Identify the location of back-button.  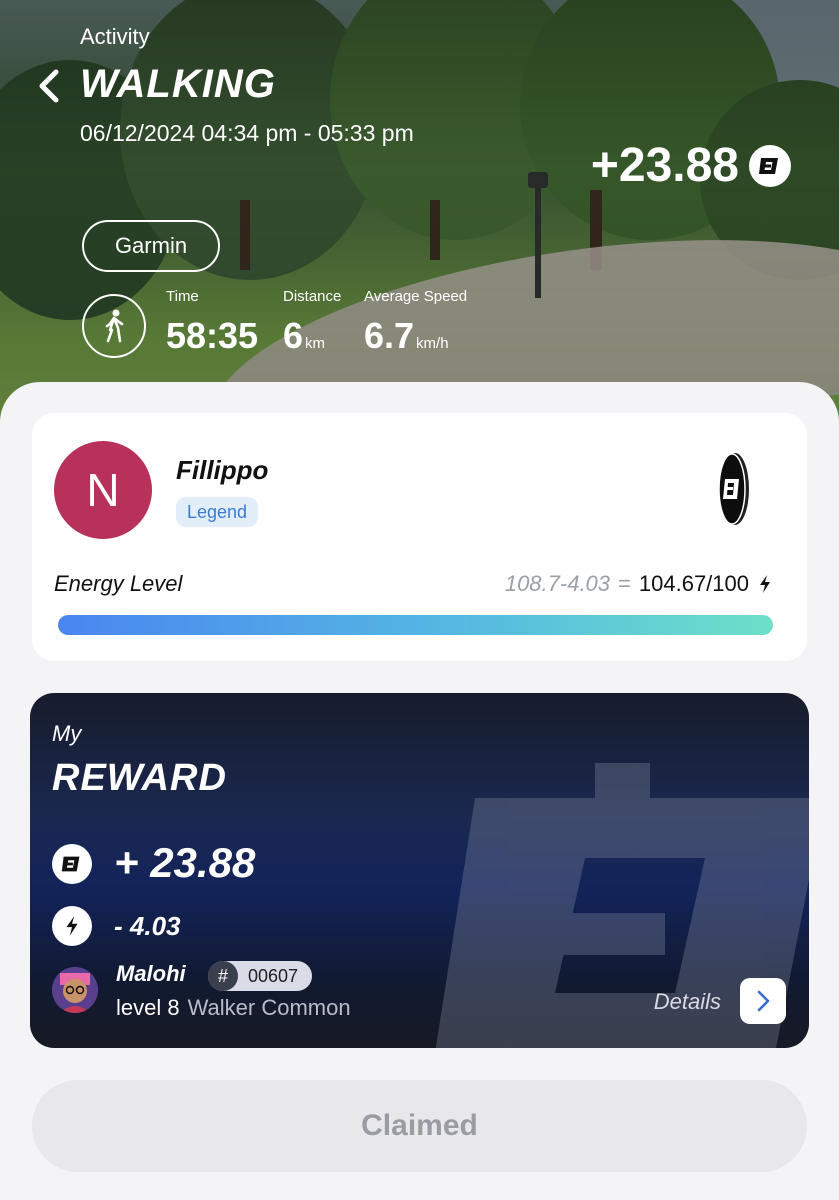
(49, 86).